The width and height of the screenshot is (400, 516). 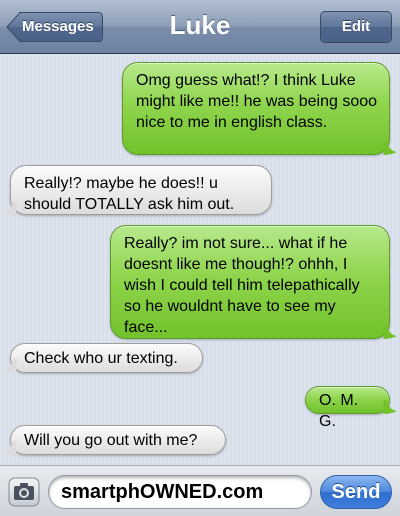 I want to click on navigation-bar: Messages Luke Edit, so click(x=200, y=27).